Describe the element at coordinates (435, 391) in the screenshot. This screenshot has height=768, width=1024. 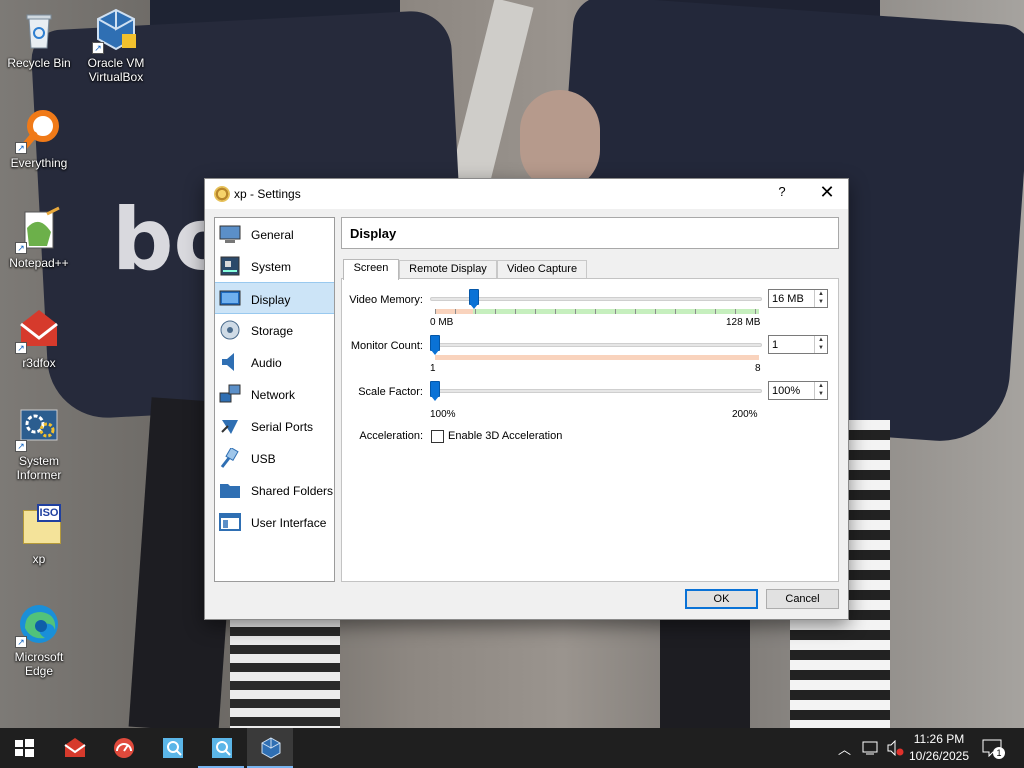
I see `scale-factor-slider-thumb` at that location.